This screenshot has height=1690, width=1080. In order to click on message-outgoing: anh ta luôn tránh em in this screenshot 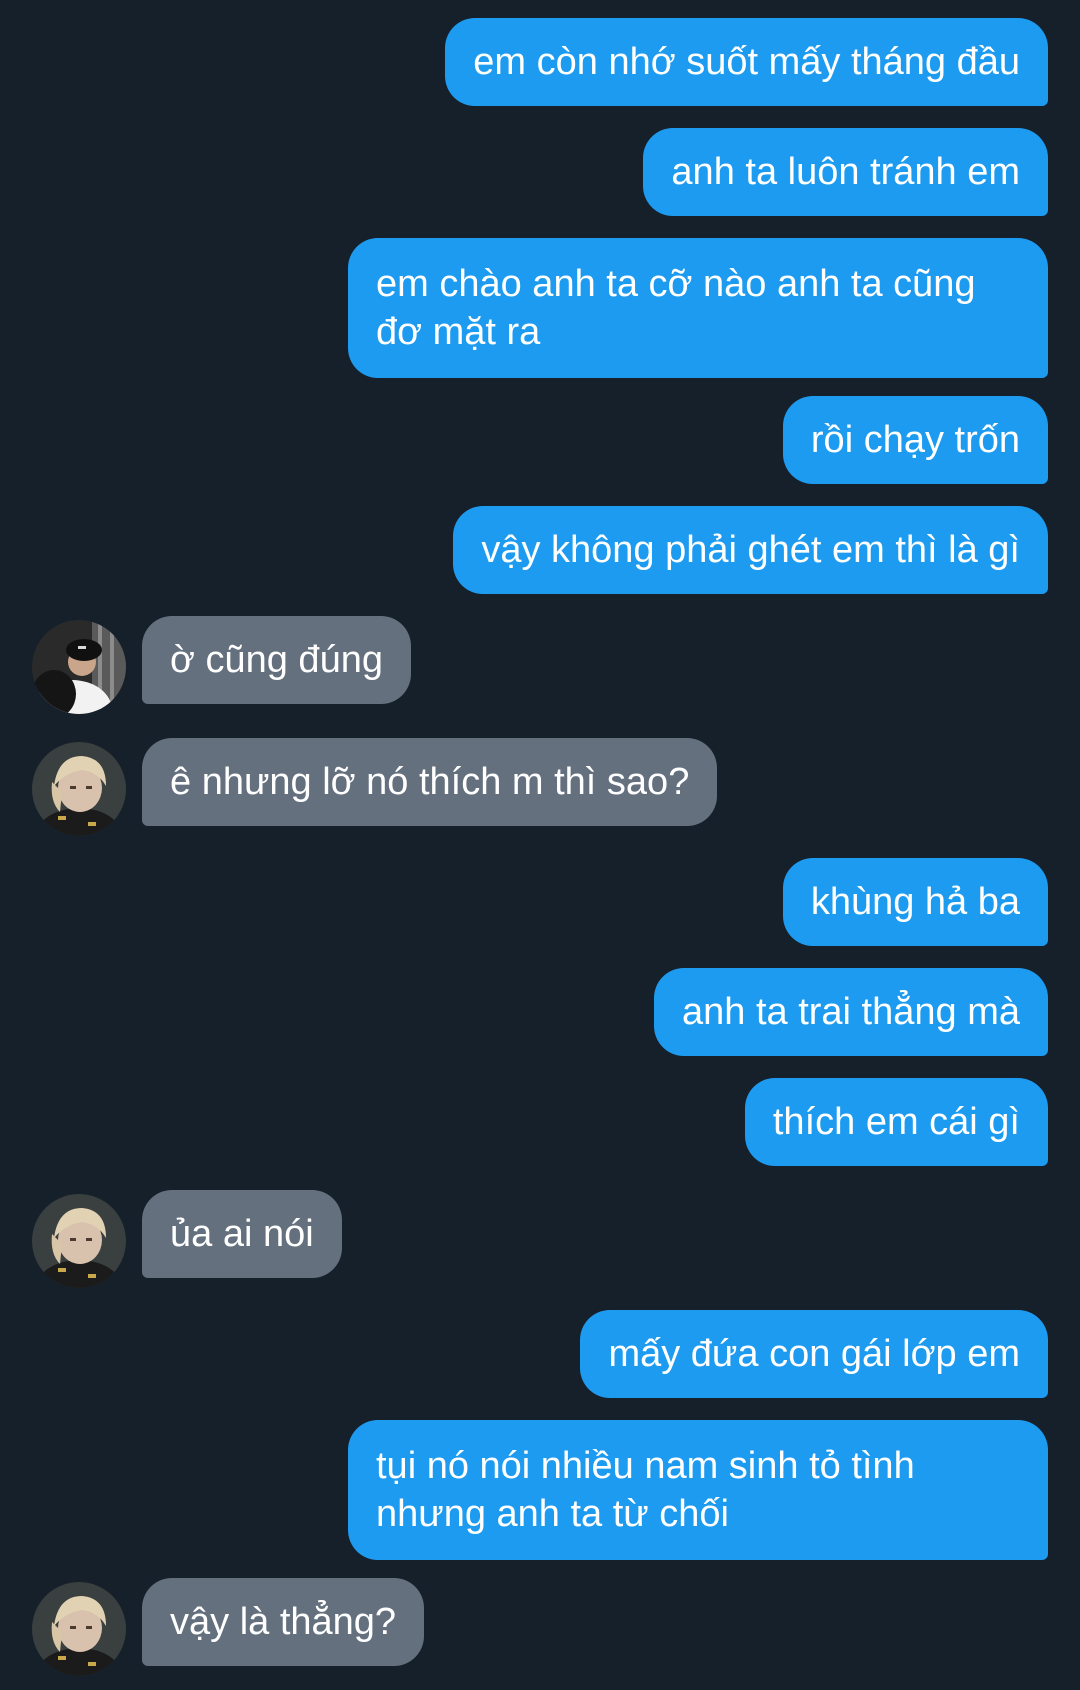, I will do `click(845, 172)`.